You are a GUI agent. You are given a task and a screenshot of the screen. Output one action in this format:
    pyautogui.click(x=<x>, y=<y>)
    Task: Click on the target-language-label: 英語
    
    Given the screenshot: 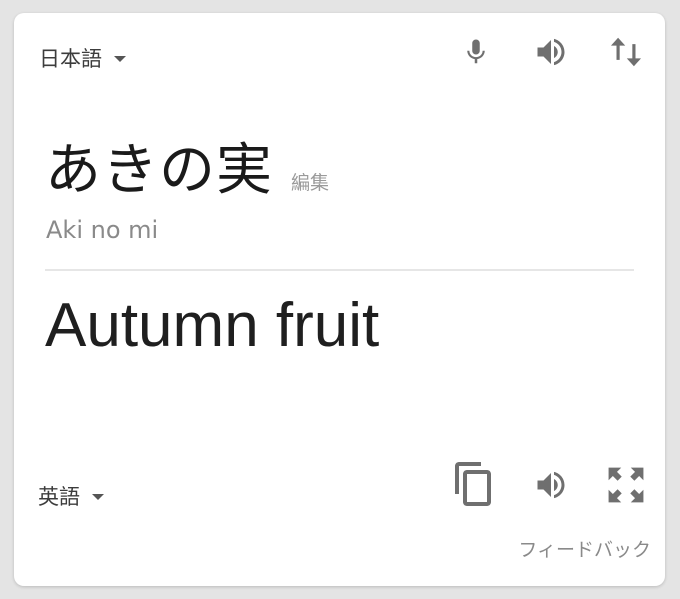 What is the action you would take?
    pyautogui.click(x=59, y=497)
    